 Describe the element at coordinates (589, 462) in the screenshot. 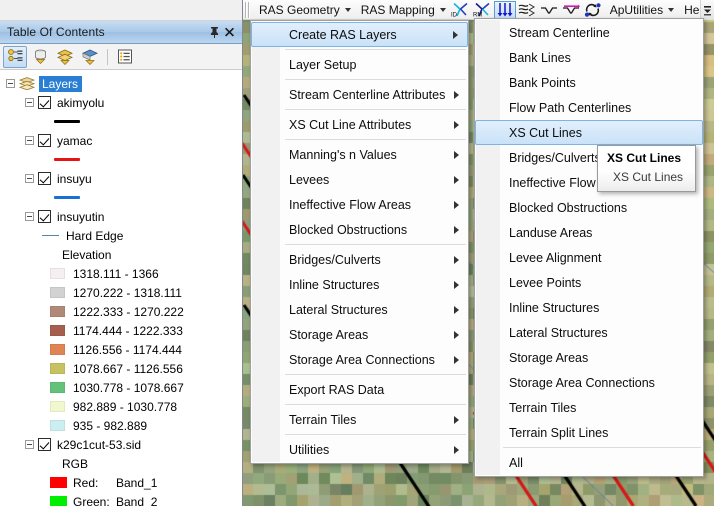

I see `menu-item-all: All` at that location.